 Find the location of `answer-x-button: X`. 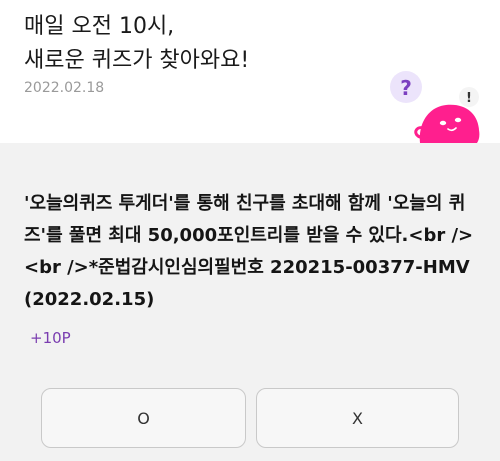

answer-x-button: X is located at coordinates (357, 418).